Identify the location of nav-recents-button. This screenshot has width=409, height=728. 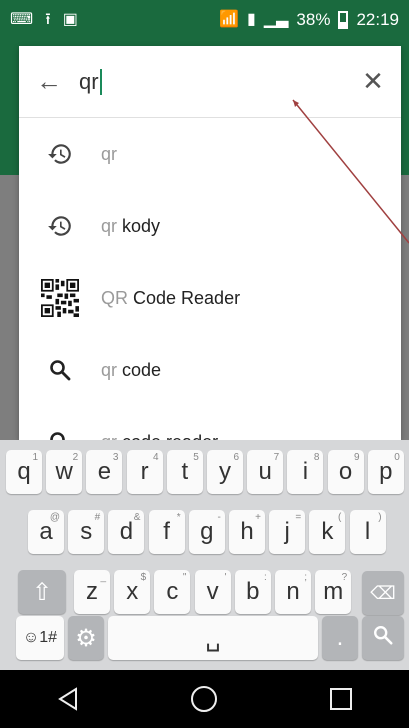
(341, 699).